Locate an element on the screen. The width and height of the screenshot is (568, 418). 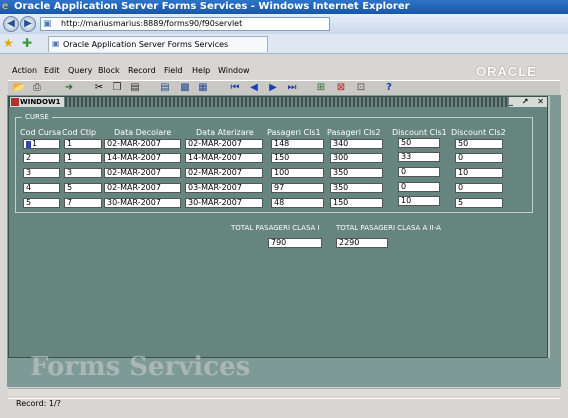
cell-cod-cursa: 3 is located at coordinates (41, 173).